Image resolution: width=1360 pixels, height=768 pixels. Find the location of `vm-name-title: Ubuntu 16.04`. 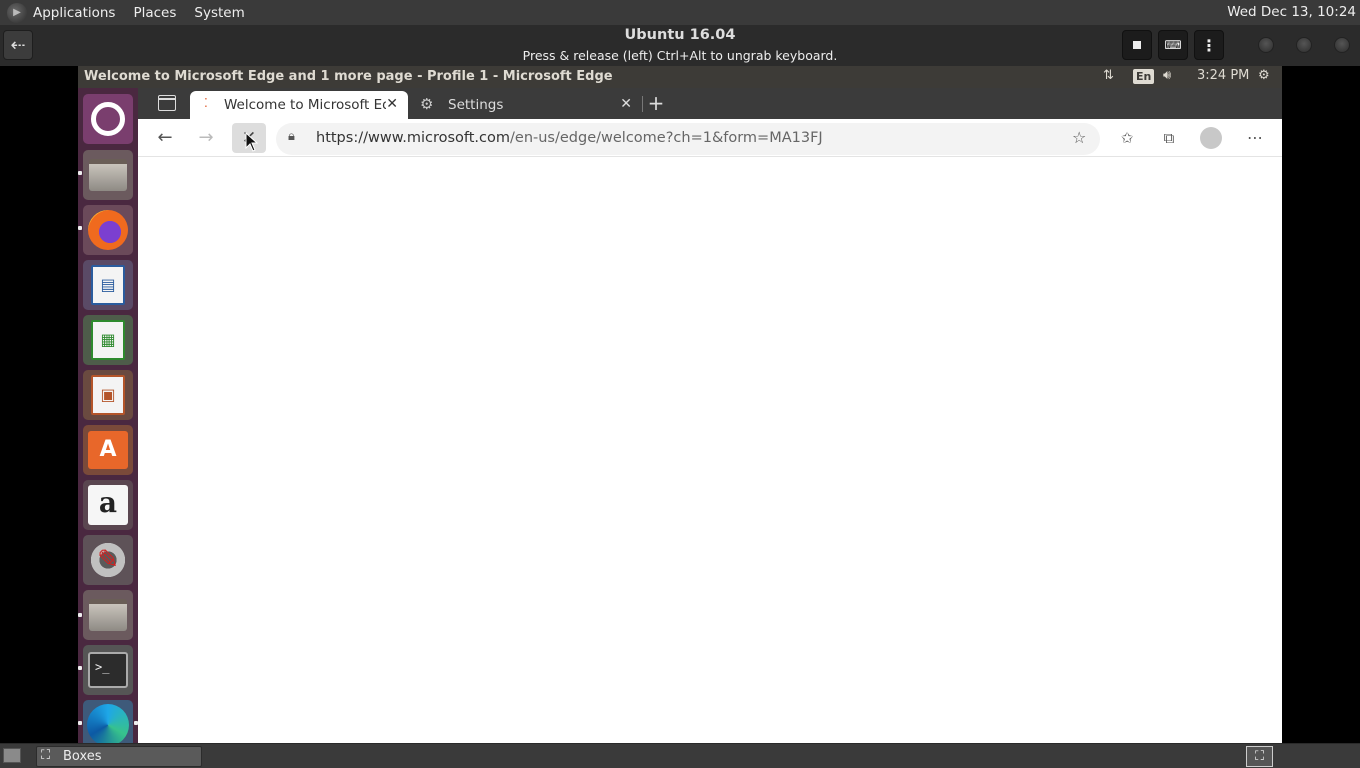

vm-name-title: Ubuntu 16.04 is located at coordinates (680, 35).